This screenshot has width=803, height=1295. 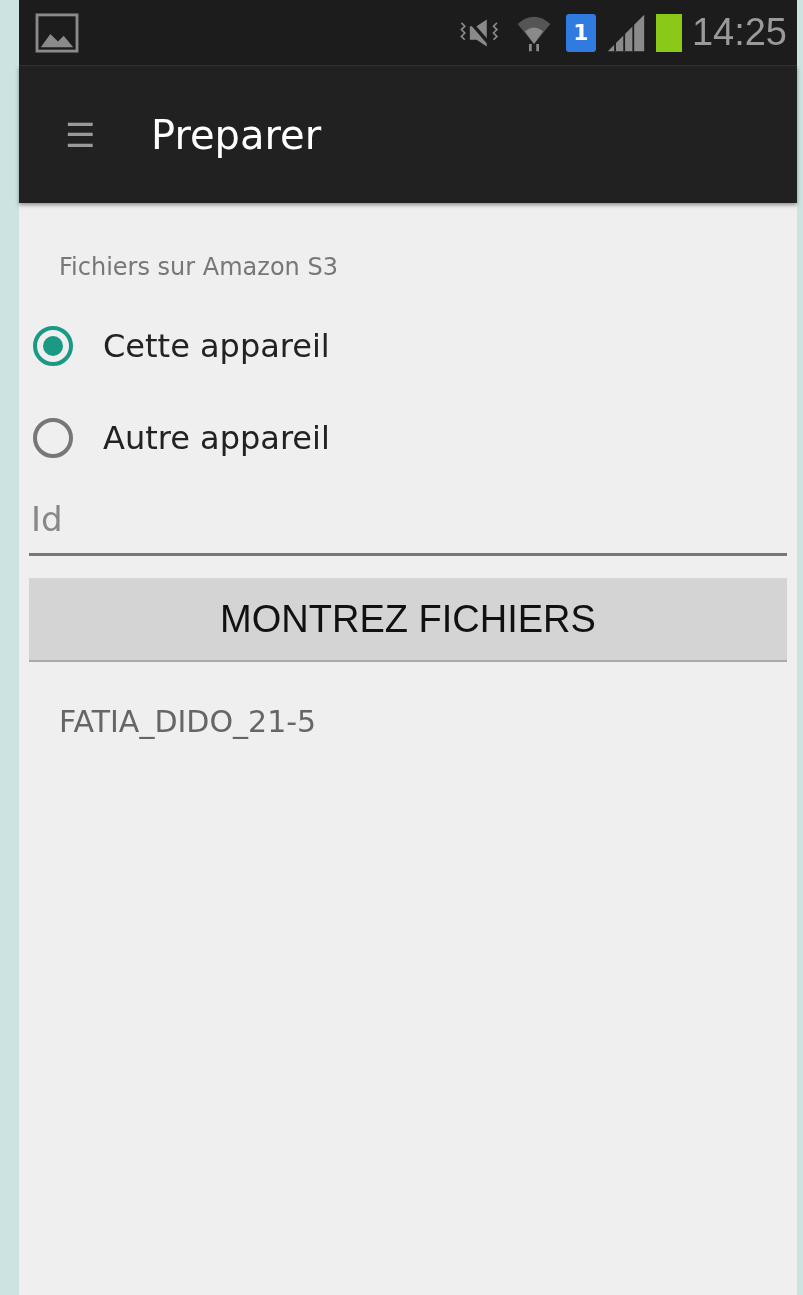 What do you see at coordinates (625, 32) in the screenshot?
I see `signal-icon` at bounding box center [625, 32].